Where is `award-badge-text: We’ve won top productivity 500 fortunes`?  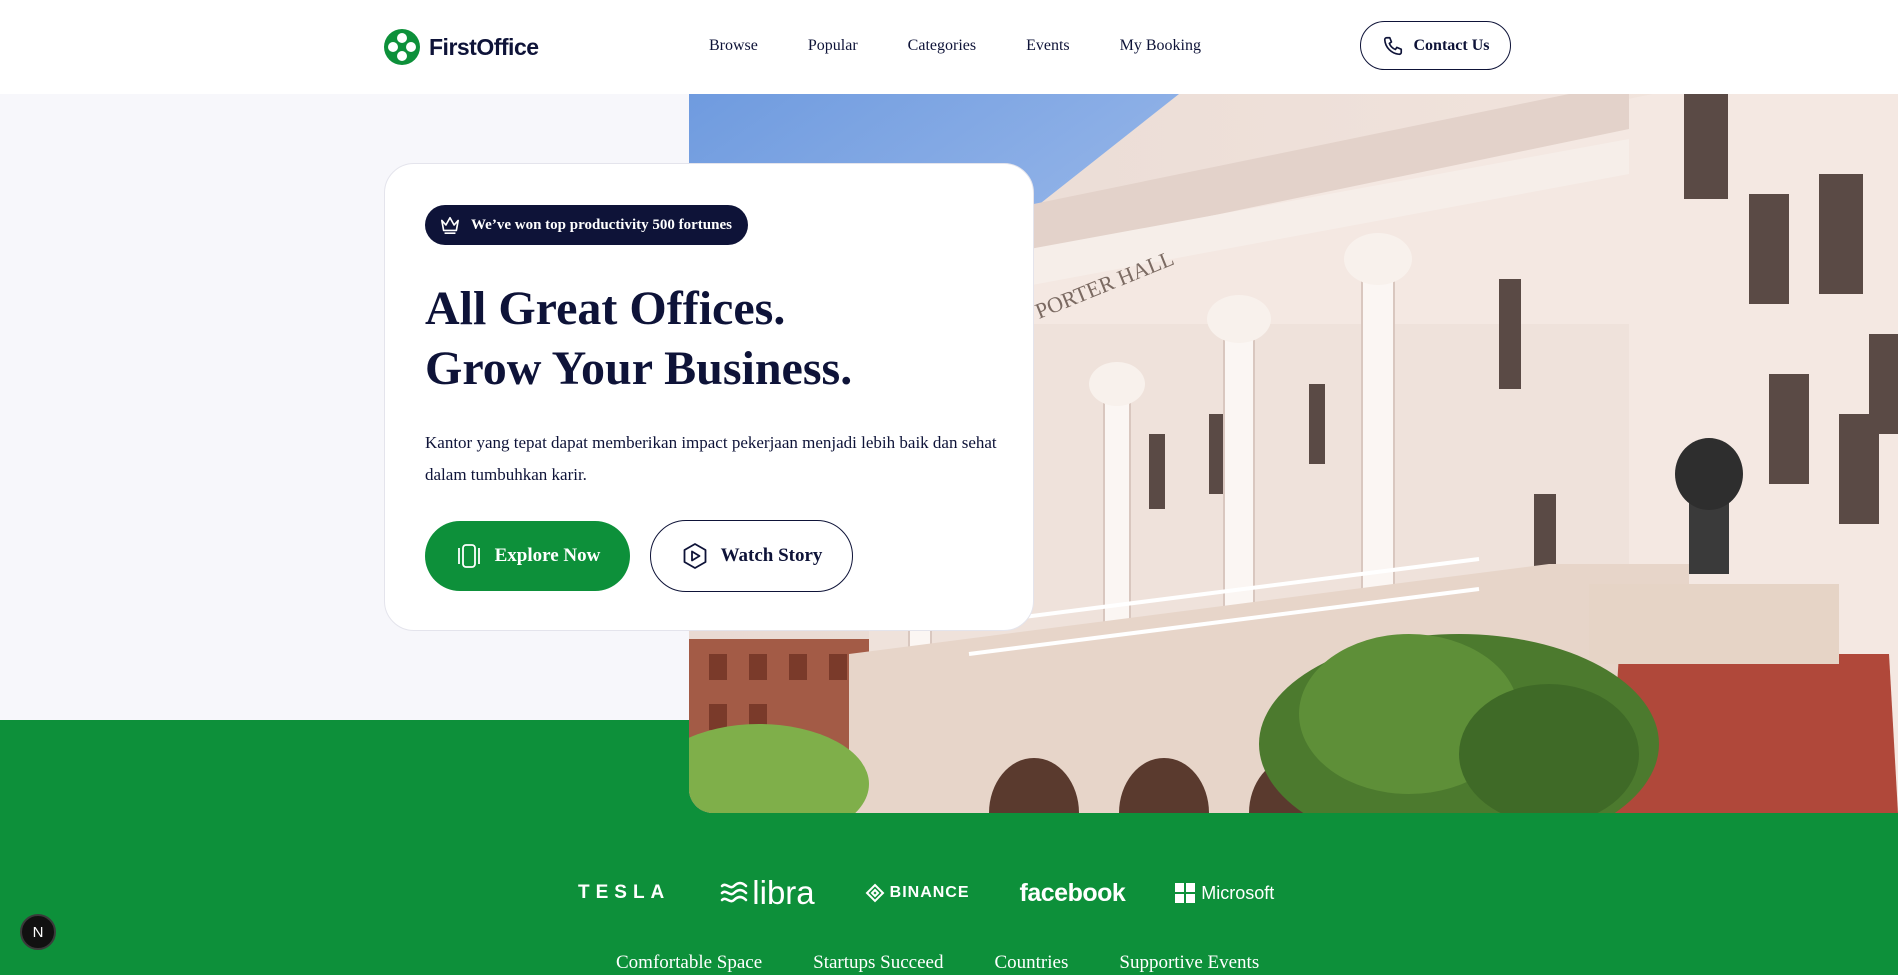
award-badge-text: We’ve won top productivity 500 fortunes is located at coordinates (601, 224).